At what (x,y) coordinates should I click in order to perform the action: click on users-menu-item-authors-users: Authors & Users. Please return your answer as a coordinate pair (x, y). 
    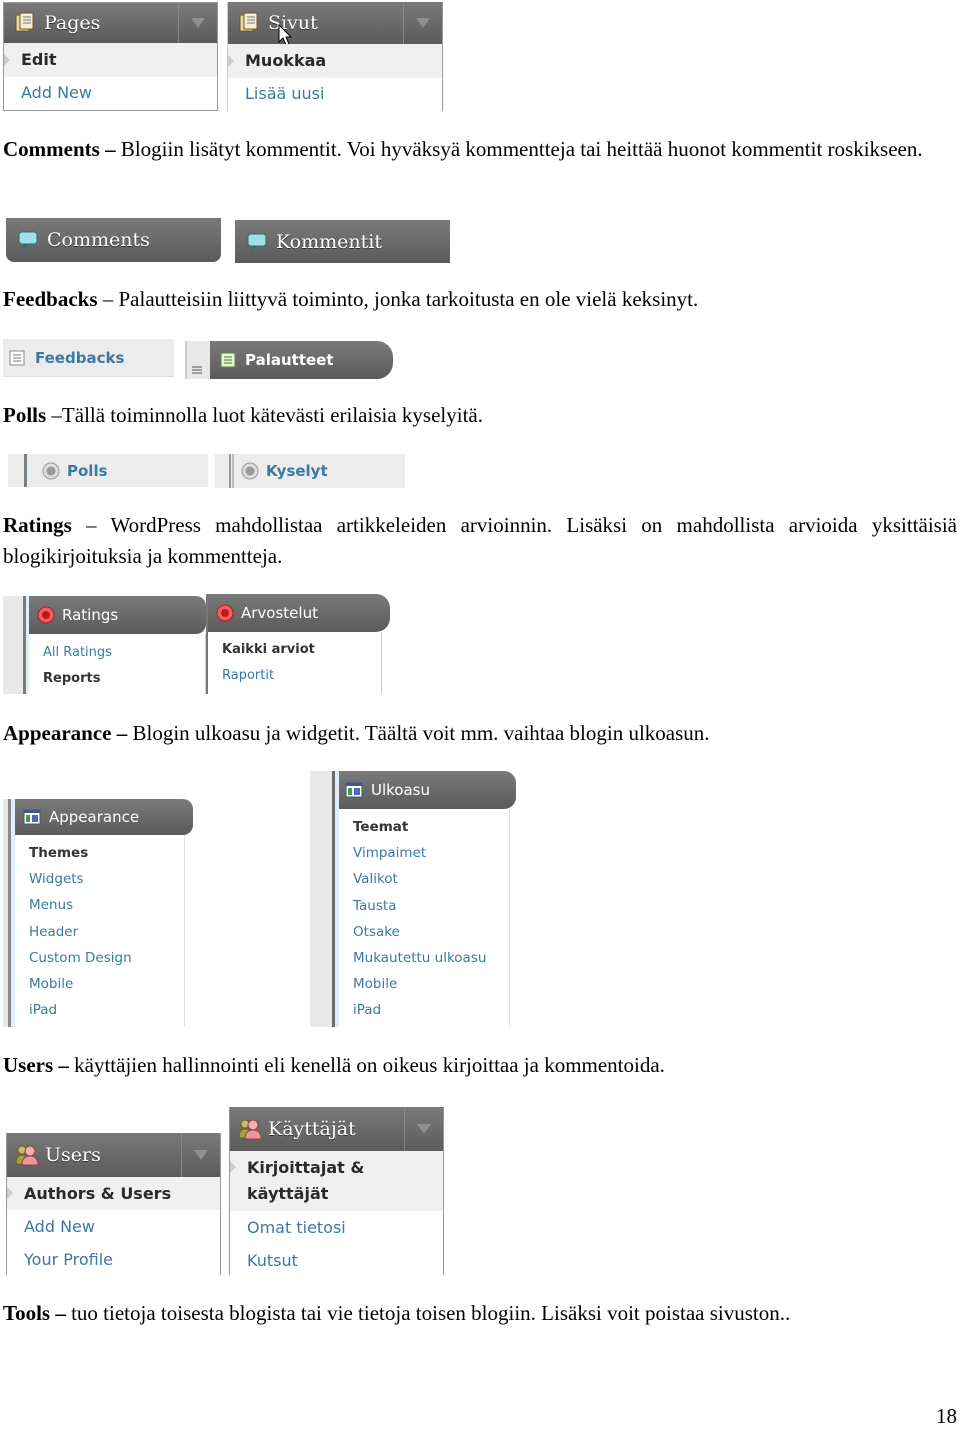
    Looking at the image, I should click on (113, 1193).